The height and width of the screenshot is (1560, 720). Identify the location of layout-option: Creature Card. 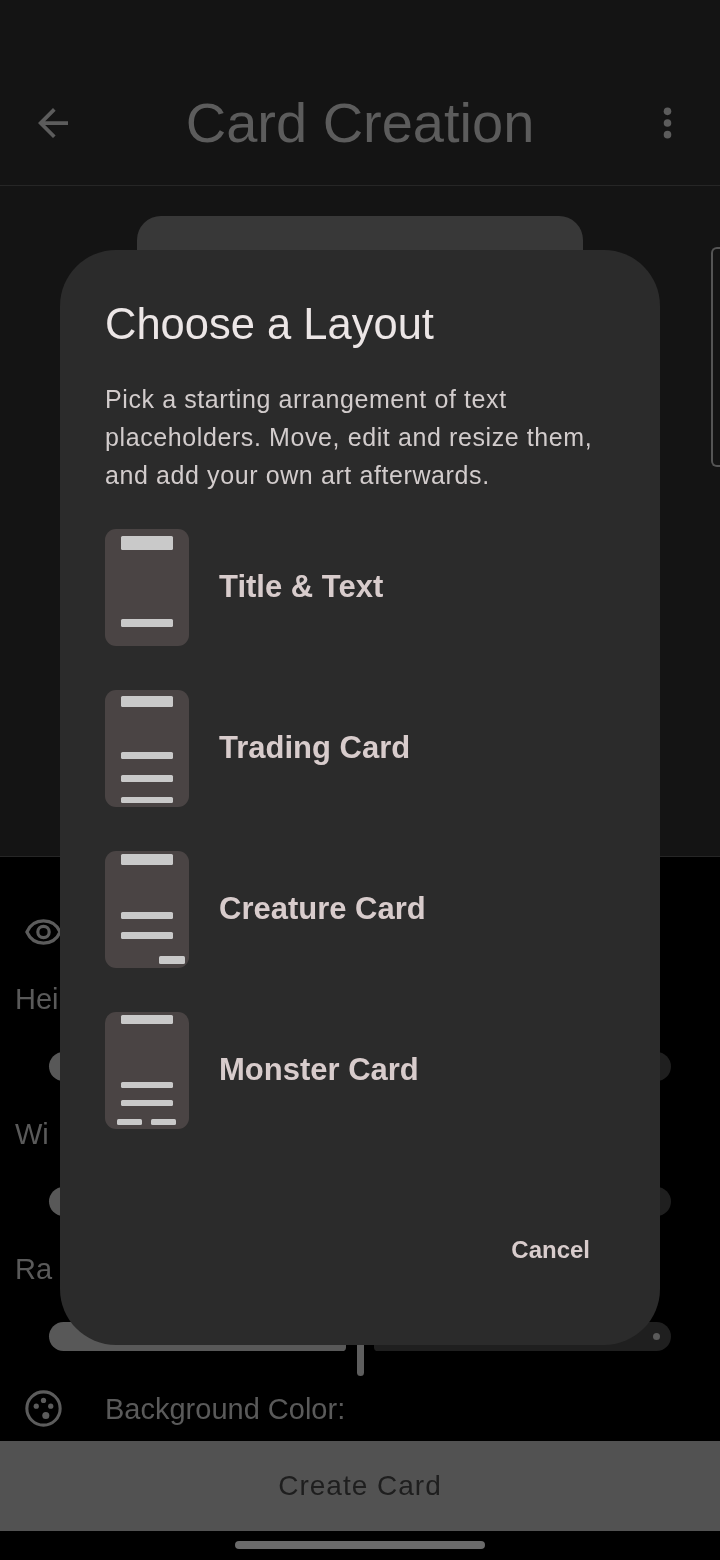
(265, 909).